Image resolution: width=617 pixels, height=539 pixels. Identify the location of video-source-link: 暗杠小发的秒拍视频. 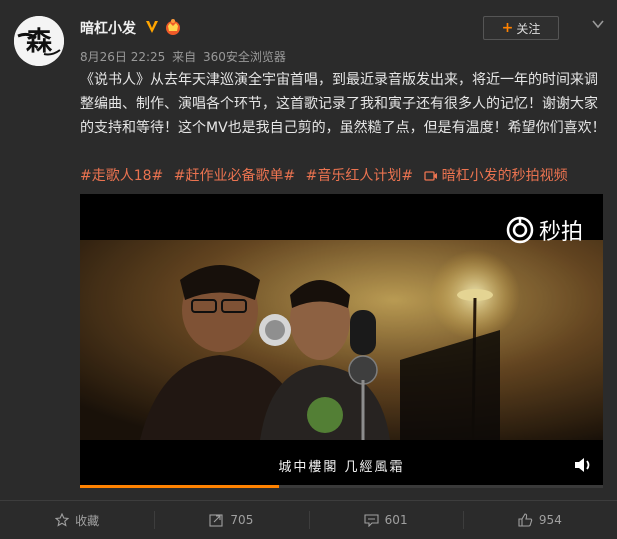
(495, 176).